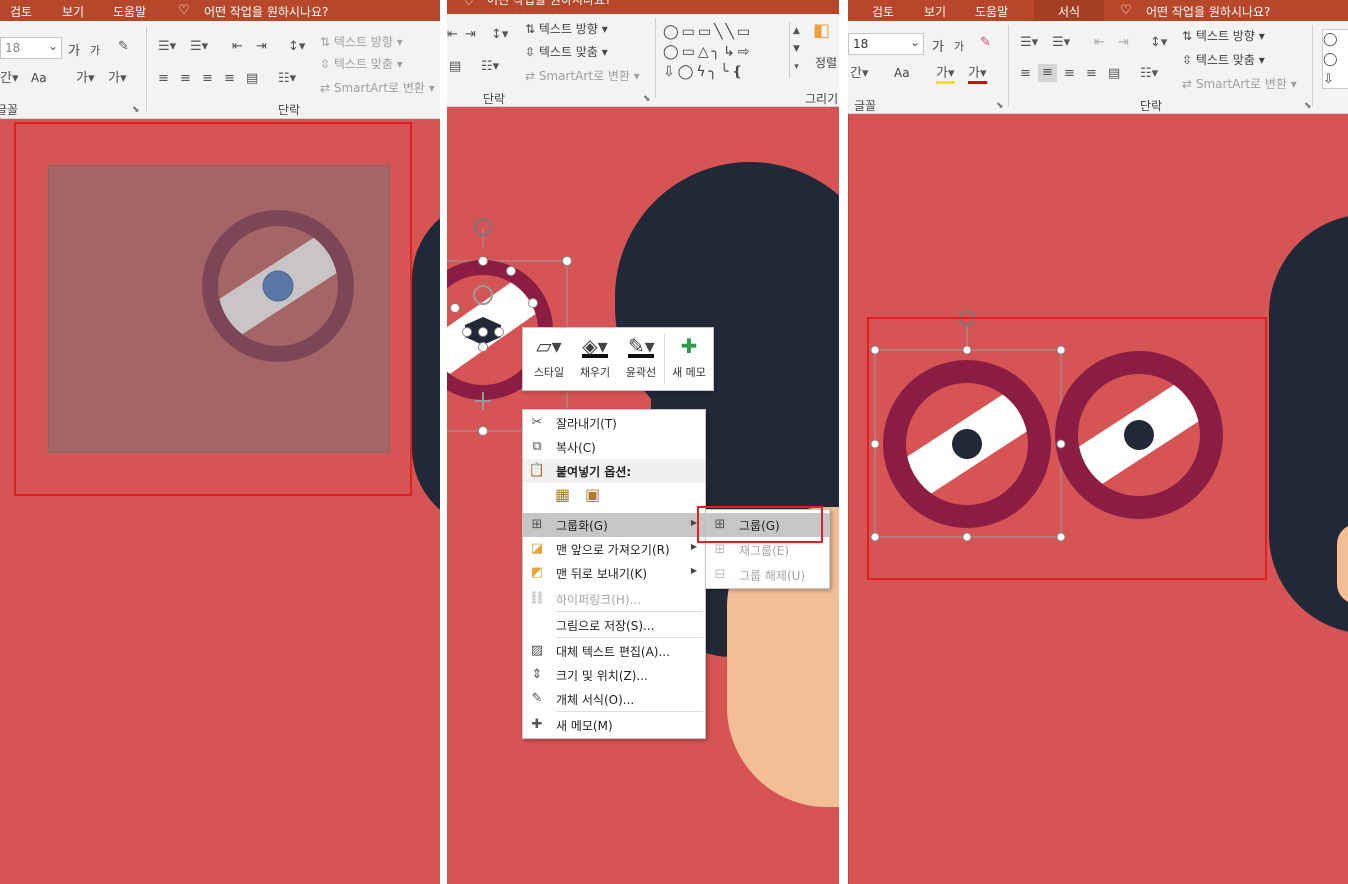 Image resolution: width=1348 pixels, height=884 pixels. I want to click on style-button: ▱▾ 스타일, so click(549, 357).